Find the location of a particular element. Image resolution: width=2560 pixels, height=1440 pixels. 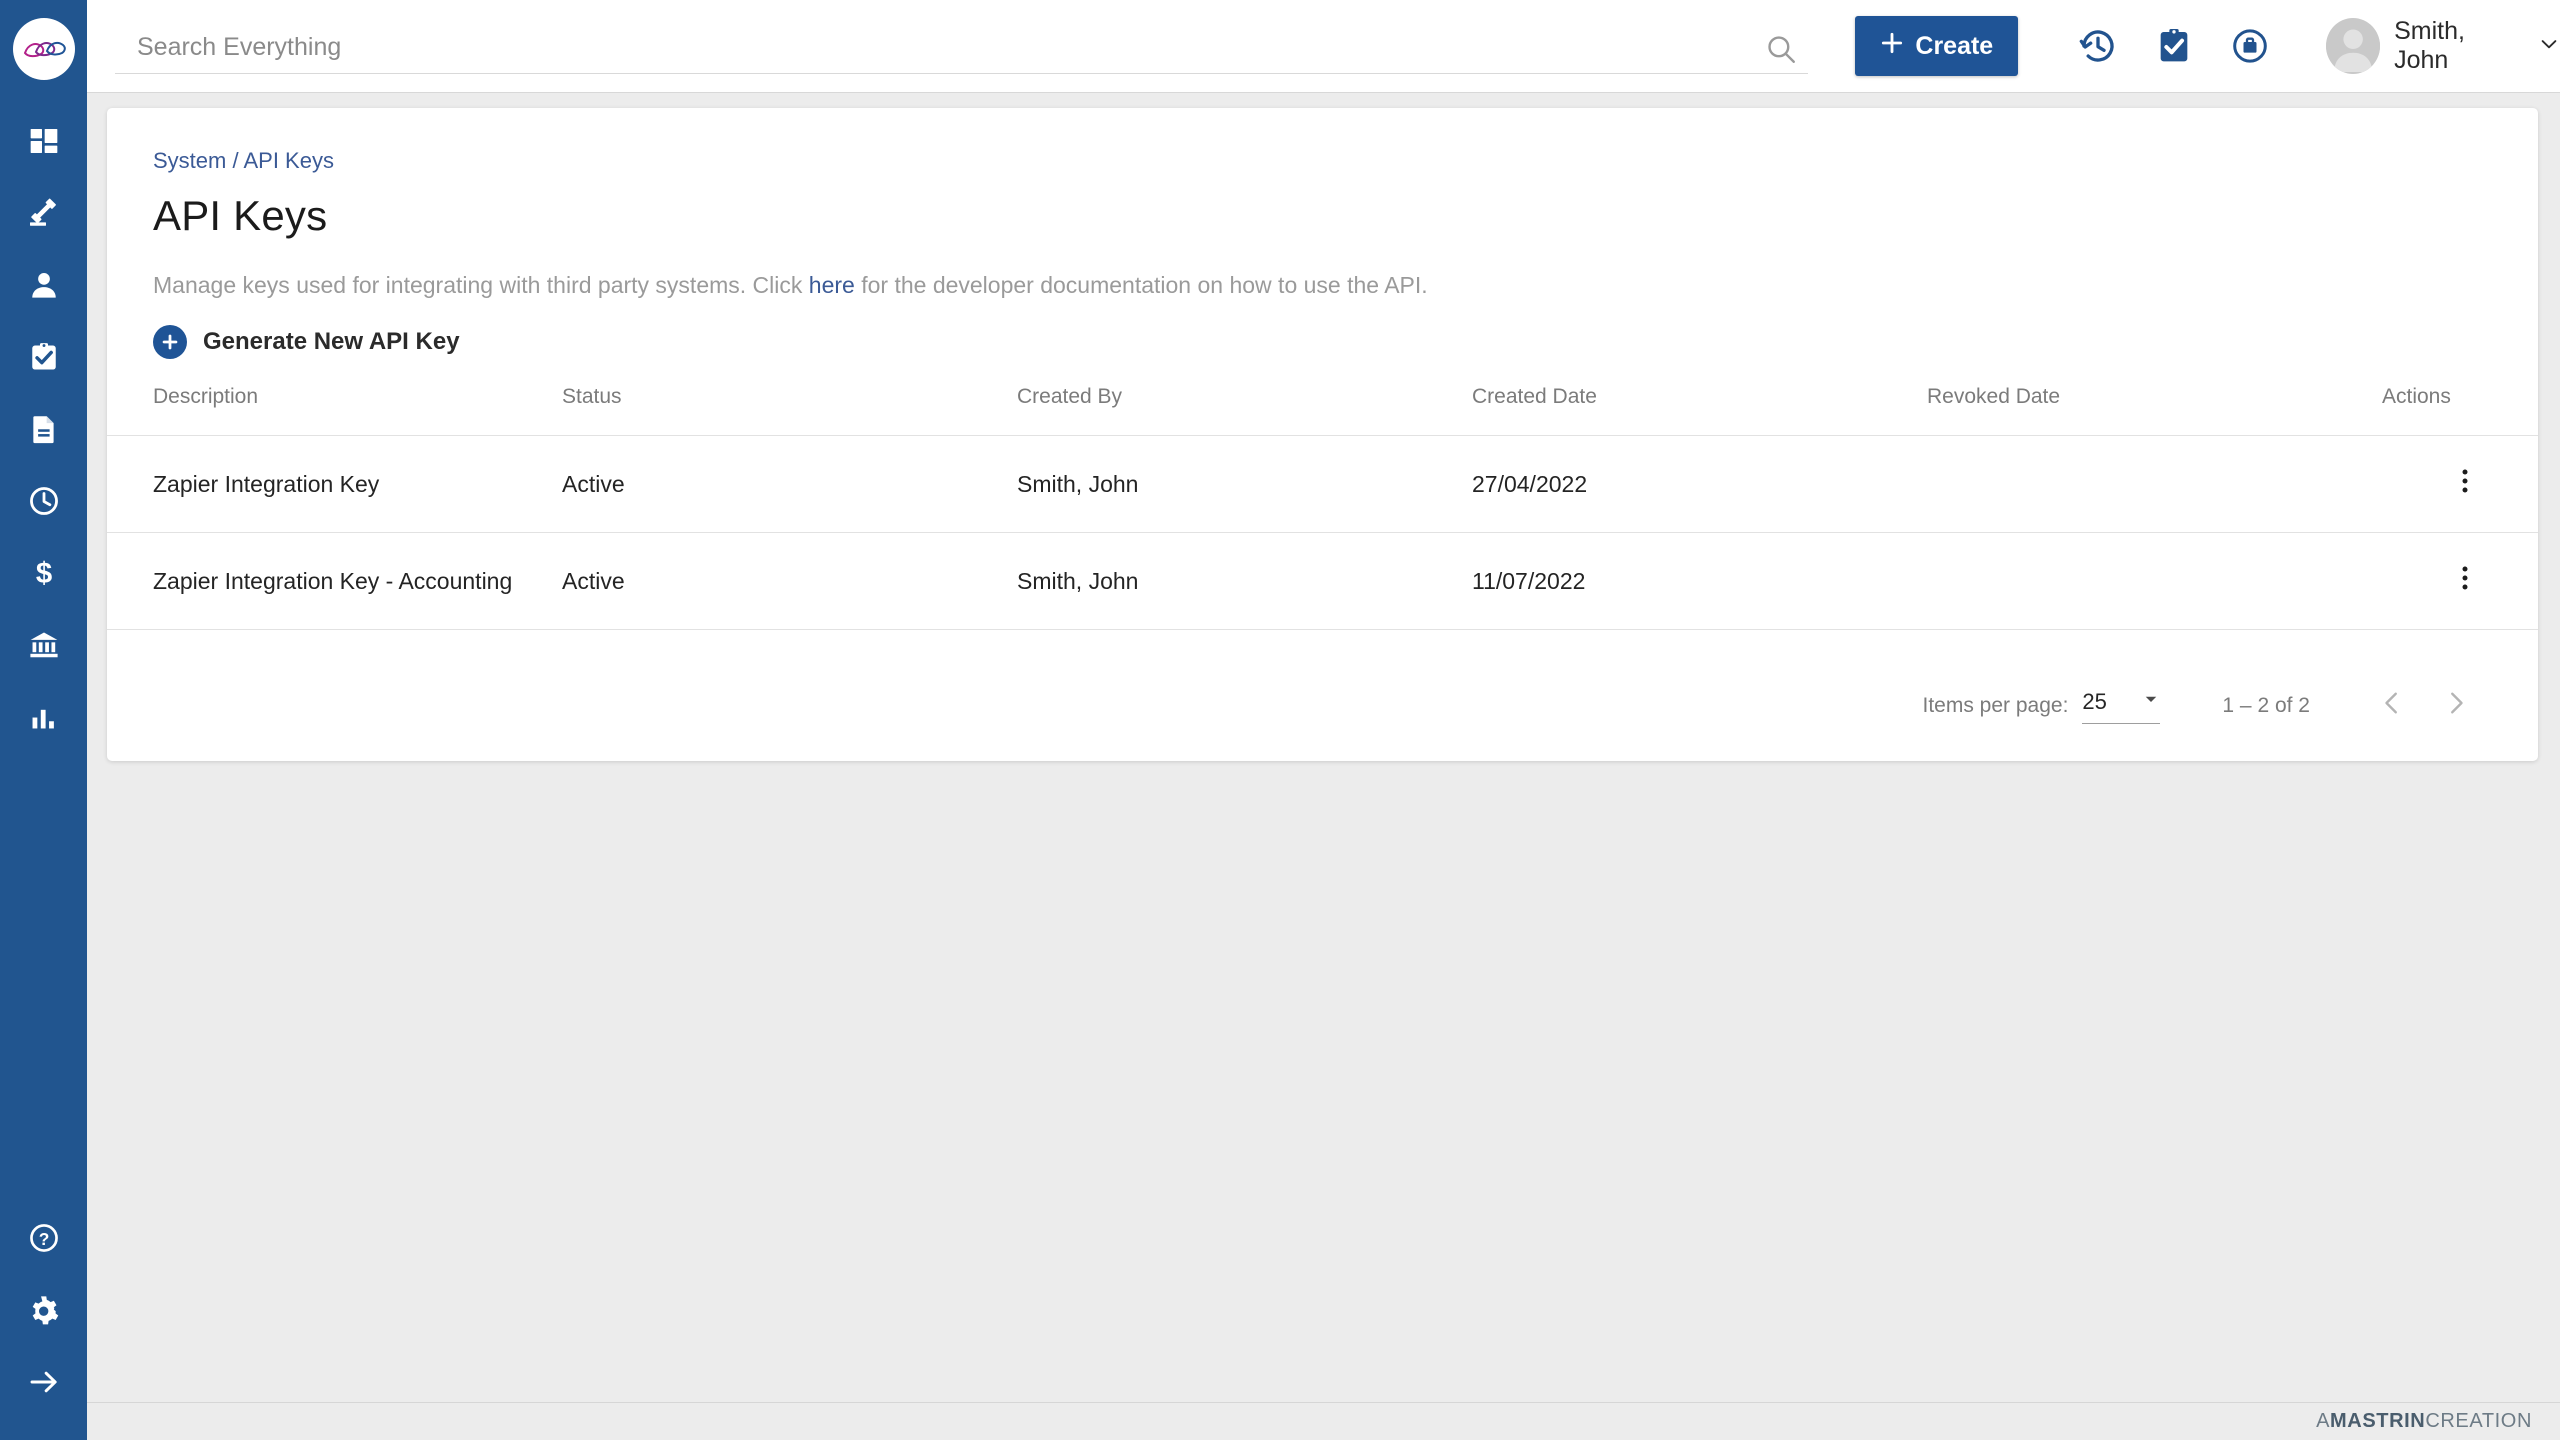

items-per-page-value: 25 is located at coordinates (2094, 701).